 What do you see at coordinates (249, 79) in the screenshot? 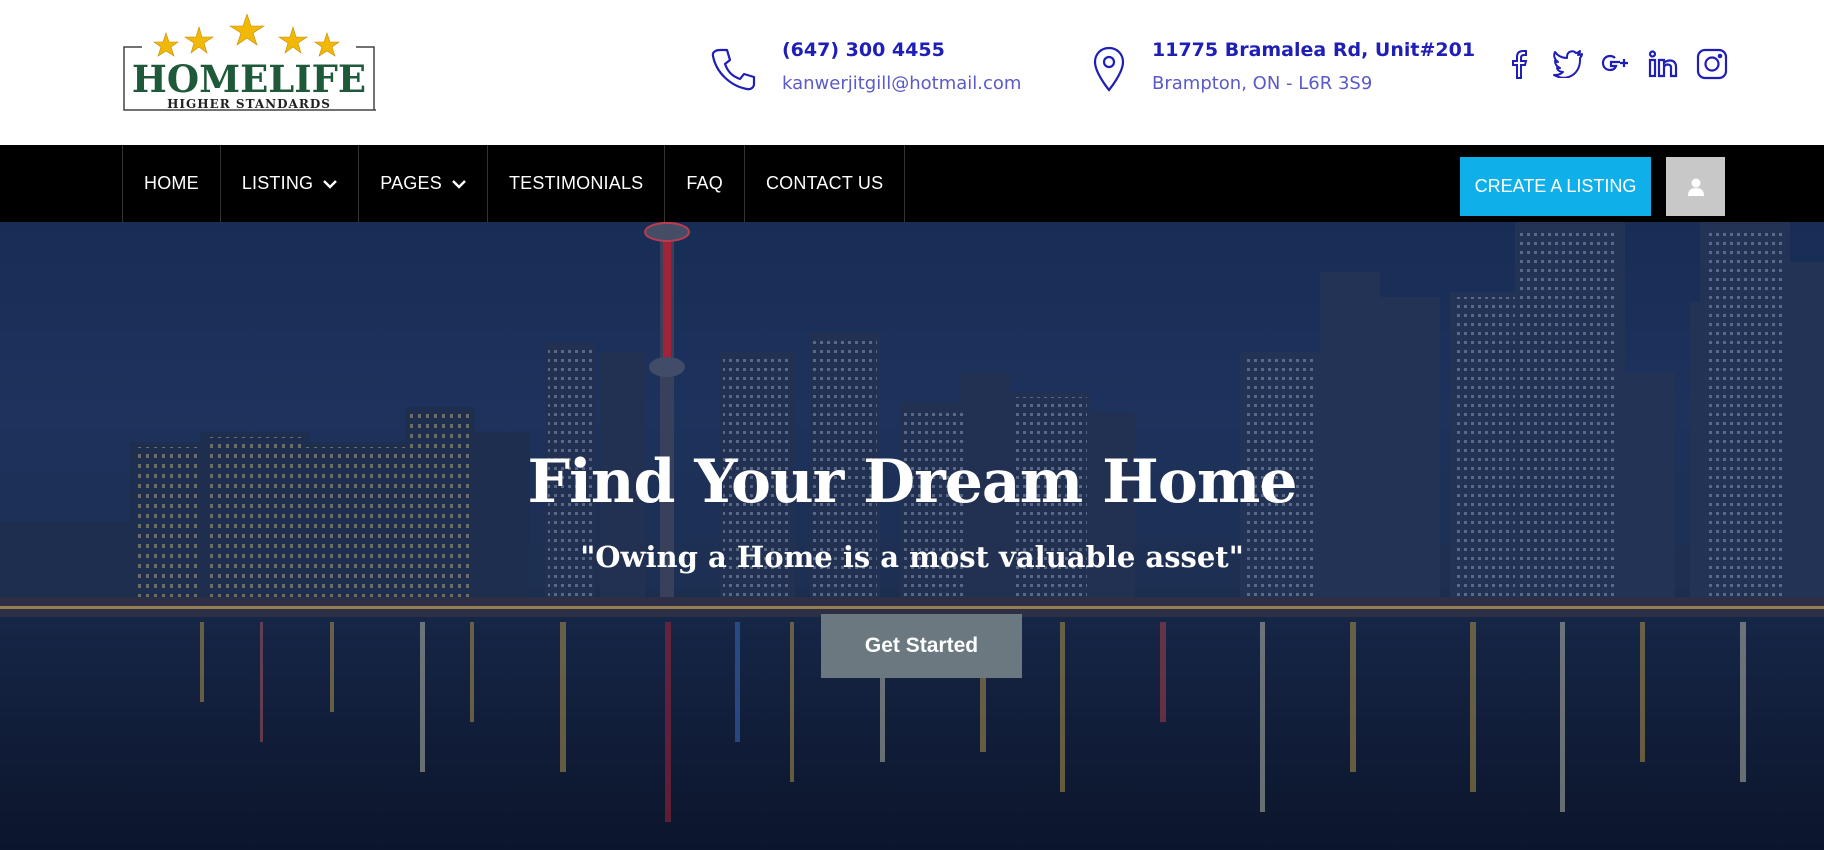
I see `logo-wordmark: HOMELIFE` at bounding box center [249, 79].